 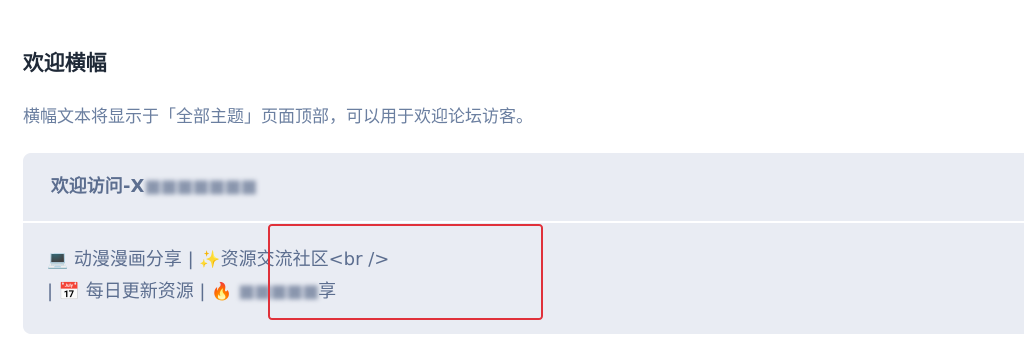 What do you see at coordinates (210, 260) in the screenshot?
I see `sparkles-icon: ✨` at bounding box center [210, 260].